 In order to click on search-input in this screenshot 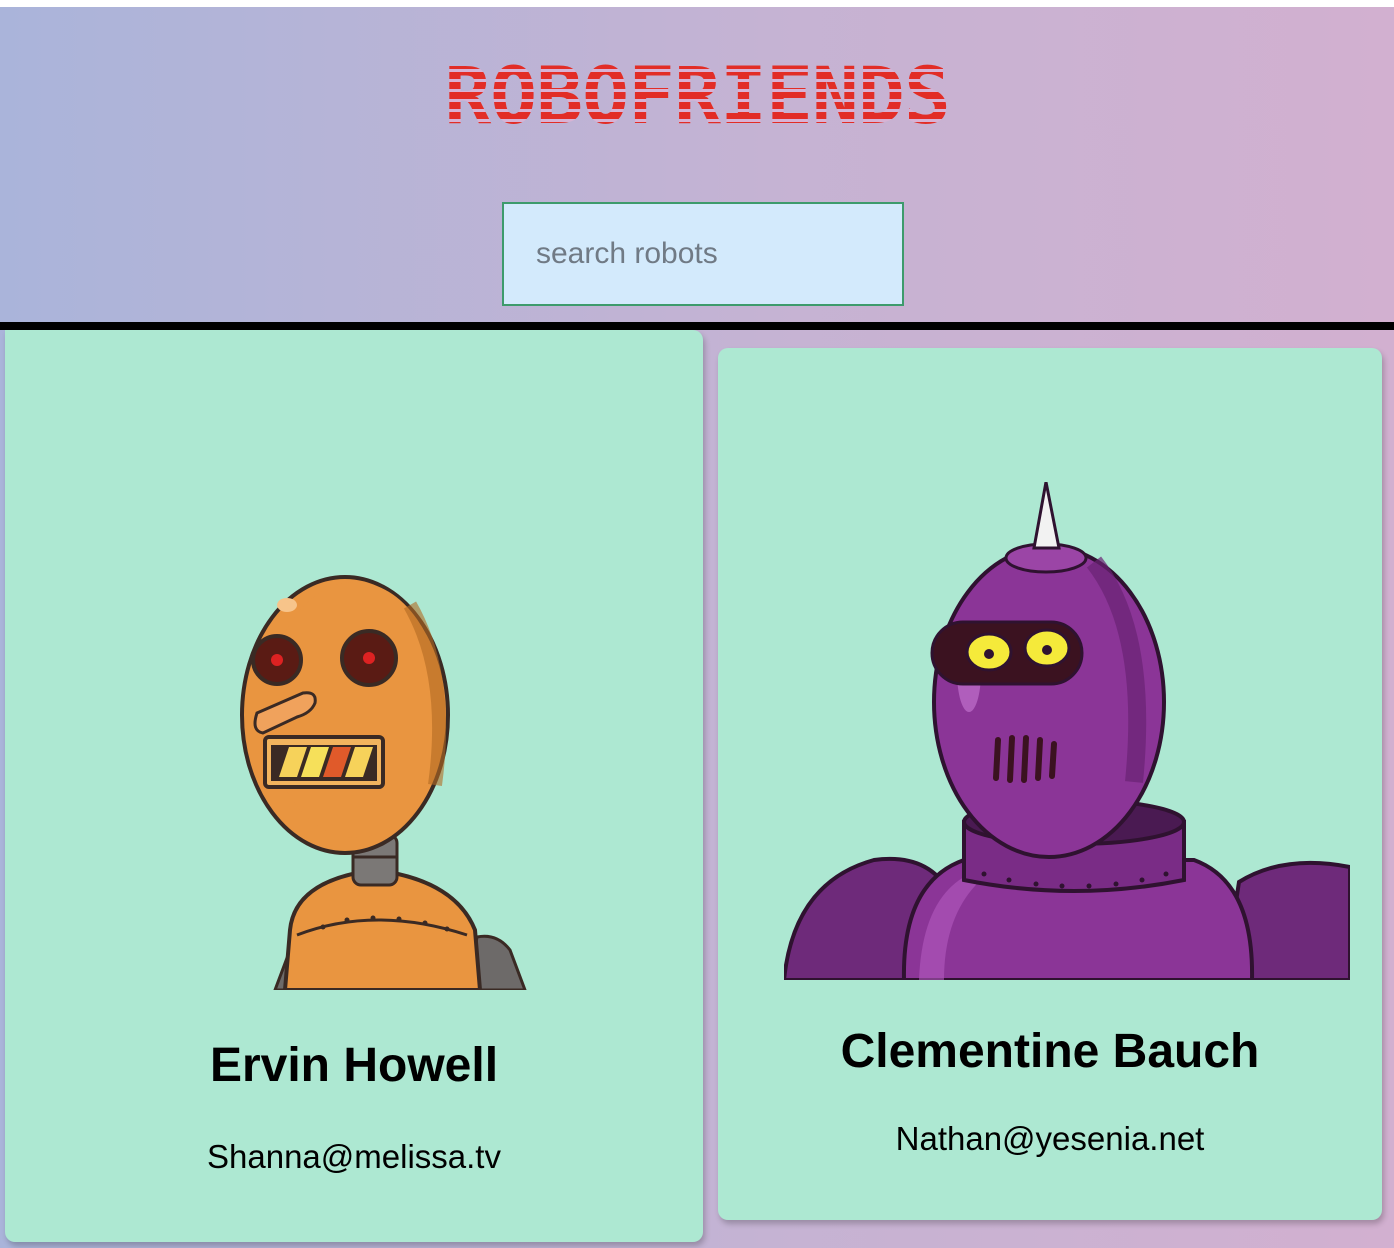, I will do `click(703, 254)`.